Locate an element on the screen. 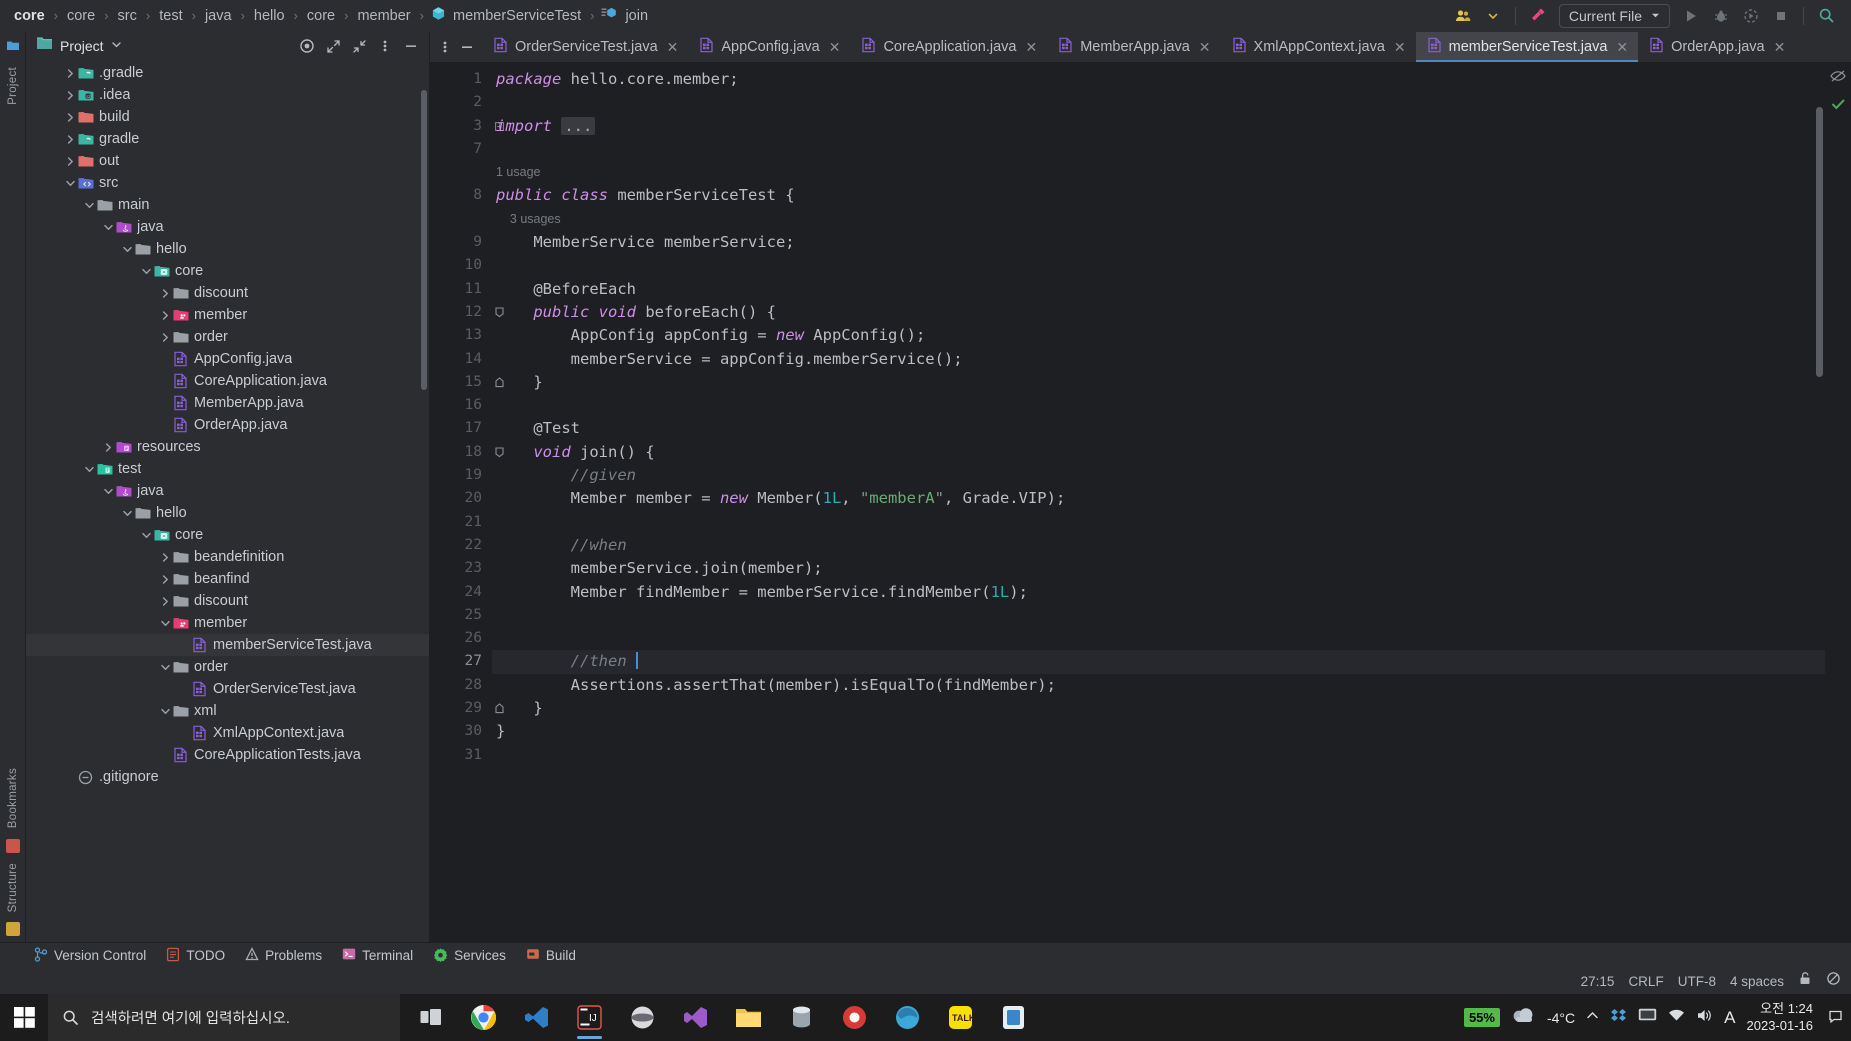  account-icon is located at coordinates (1463, 16).